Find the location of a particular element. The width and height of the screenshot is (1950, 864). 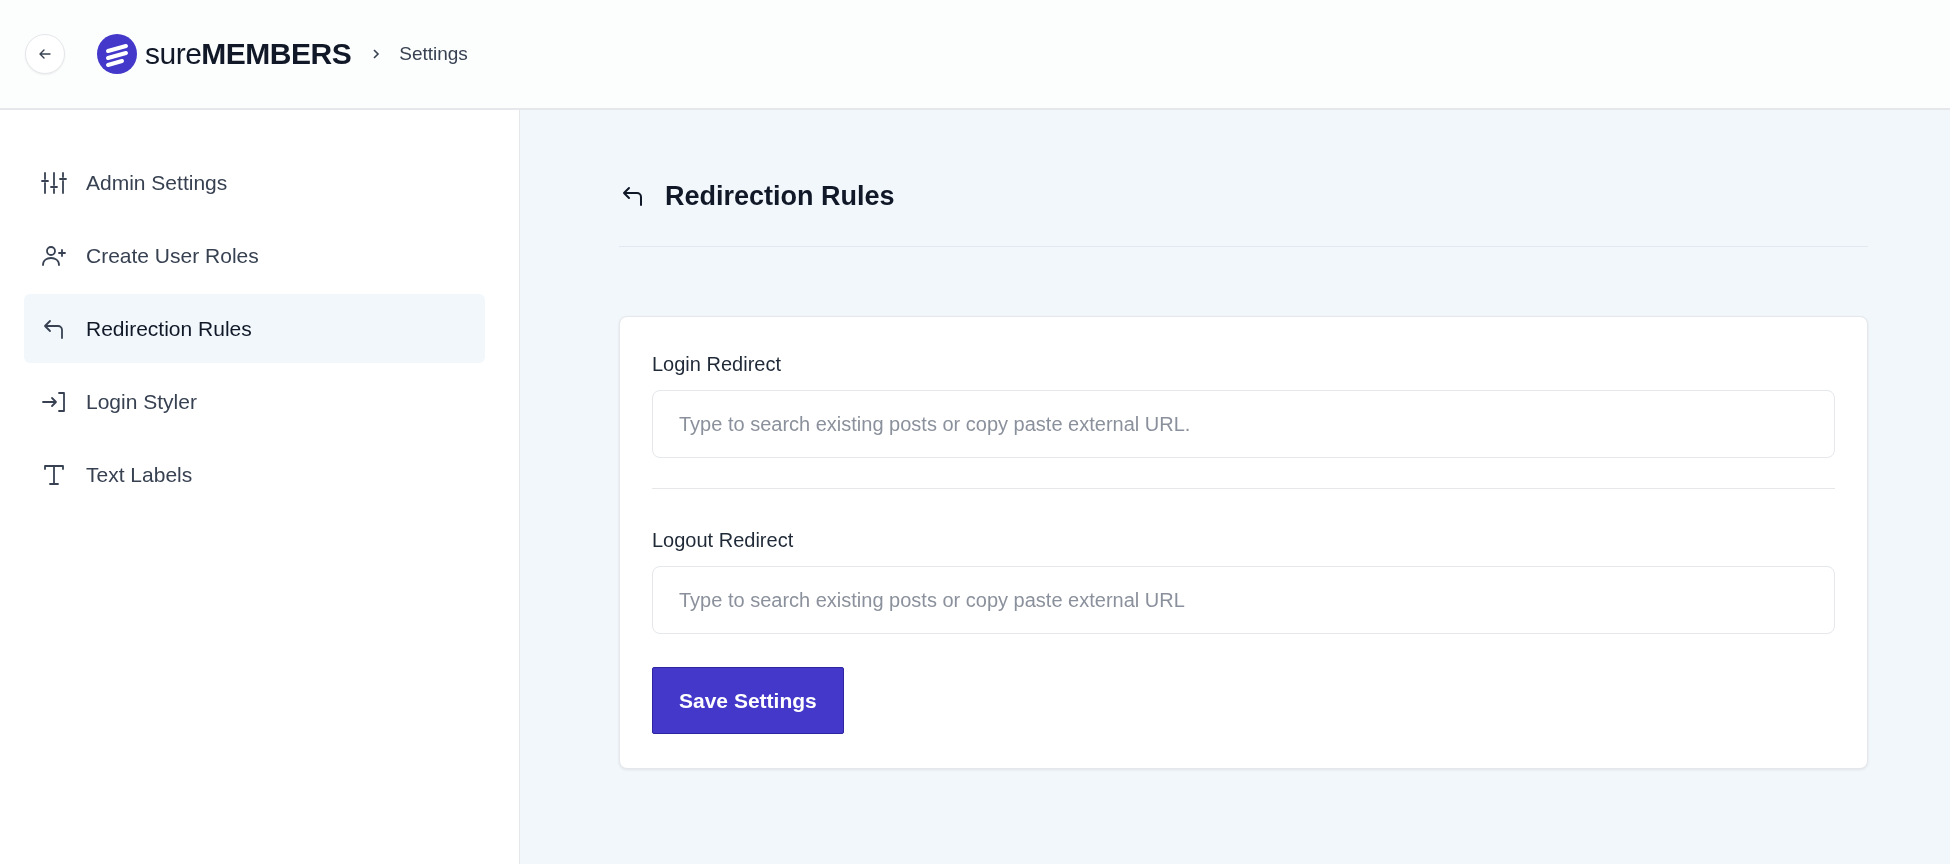

sidebar-item: Login Styler is located at coordinates (254, 401).